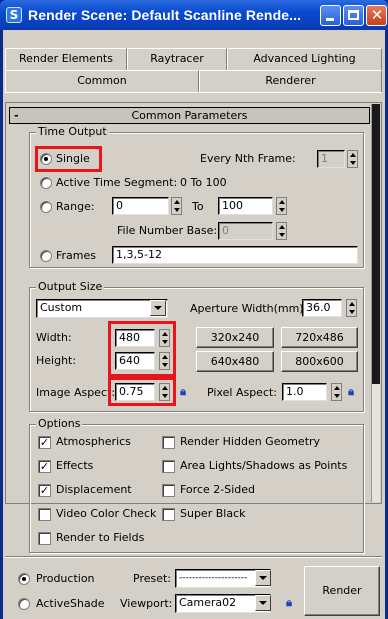 Image resolution: width=388 pixels, height=619 pixels. What do you see at coordinates (44, 490) in the screenshot?
I see `displacement-checkbox: ✓` at bounding box center [44, 490].